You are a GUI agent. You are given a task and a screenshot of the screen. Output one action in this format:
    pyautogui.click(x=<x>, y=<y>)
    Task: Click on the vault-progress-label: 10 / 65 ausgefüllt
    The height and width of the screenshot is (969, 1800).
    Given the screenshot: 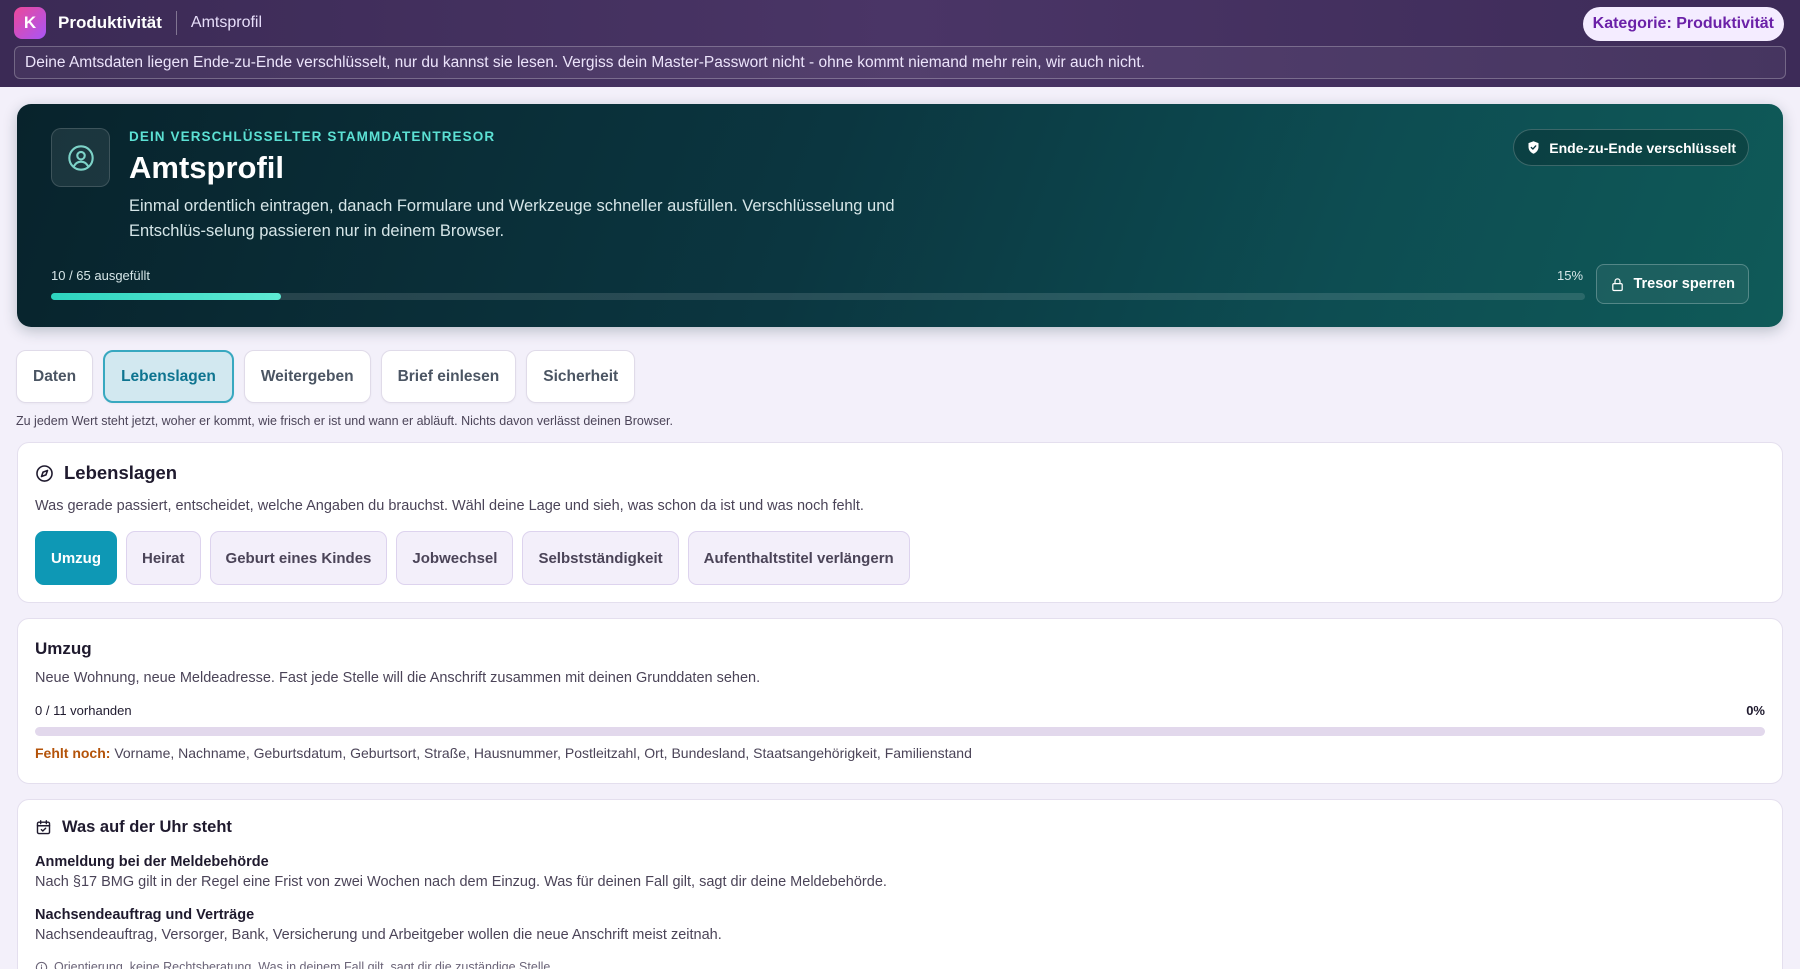 What is the action you would take?
    pyautogui.click(x=101, y=275)
    